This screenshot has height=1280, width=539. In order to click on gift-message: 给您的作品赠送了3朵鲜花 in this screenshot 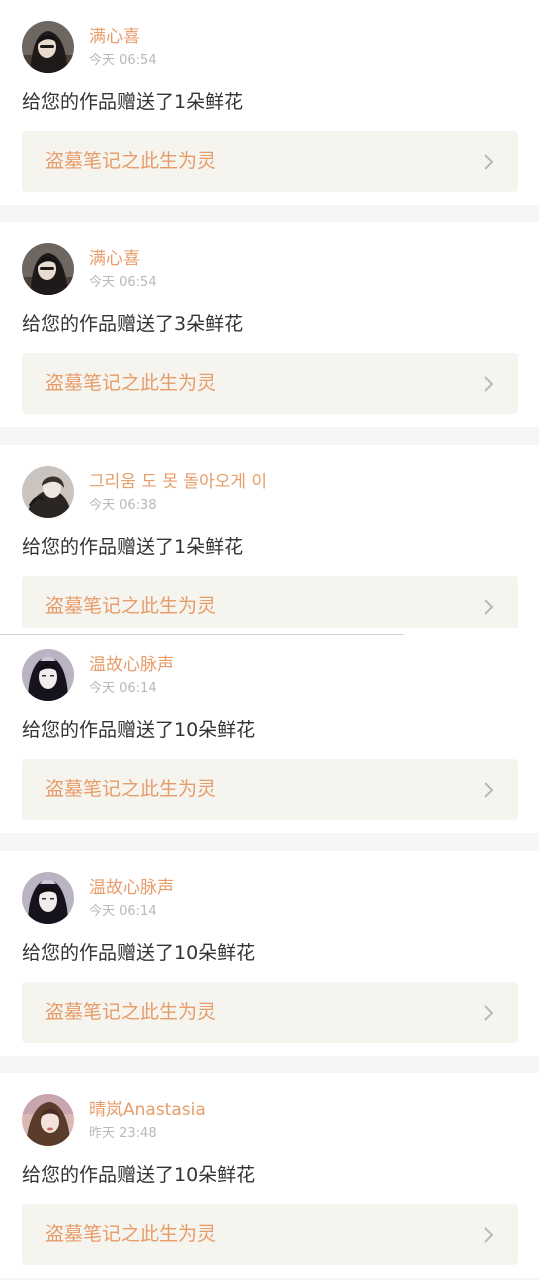, I will do `click(133, 324)`.